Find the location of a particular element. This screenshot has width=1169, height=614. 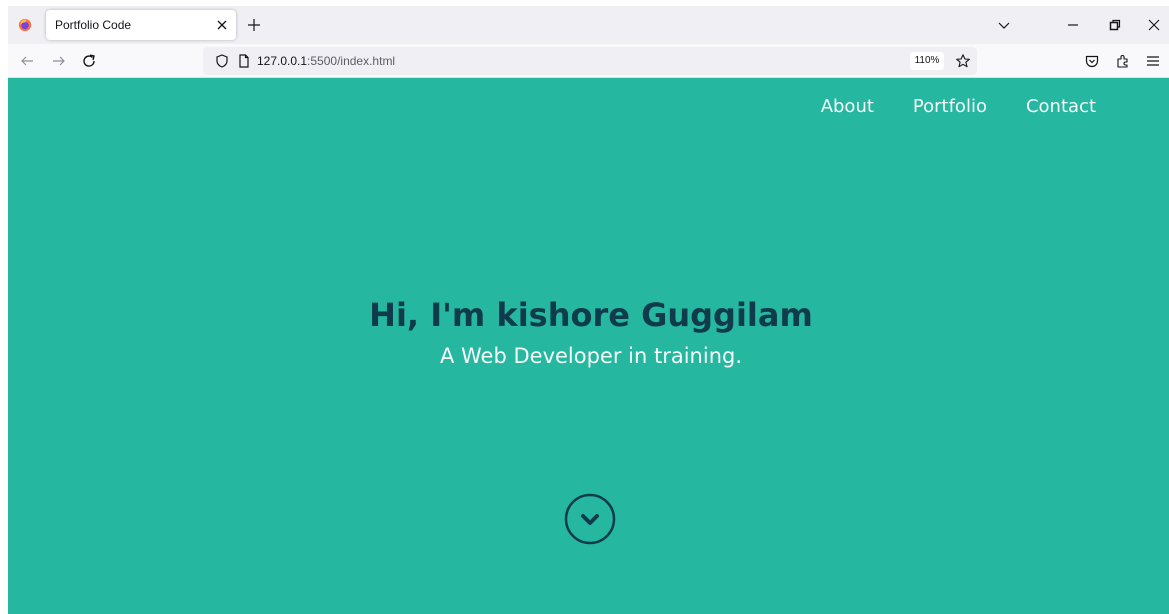

minimize-icon is located at coordinates (1073, 25).